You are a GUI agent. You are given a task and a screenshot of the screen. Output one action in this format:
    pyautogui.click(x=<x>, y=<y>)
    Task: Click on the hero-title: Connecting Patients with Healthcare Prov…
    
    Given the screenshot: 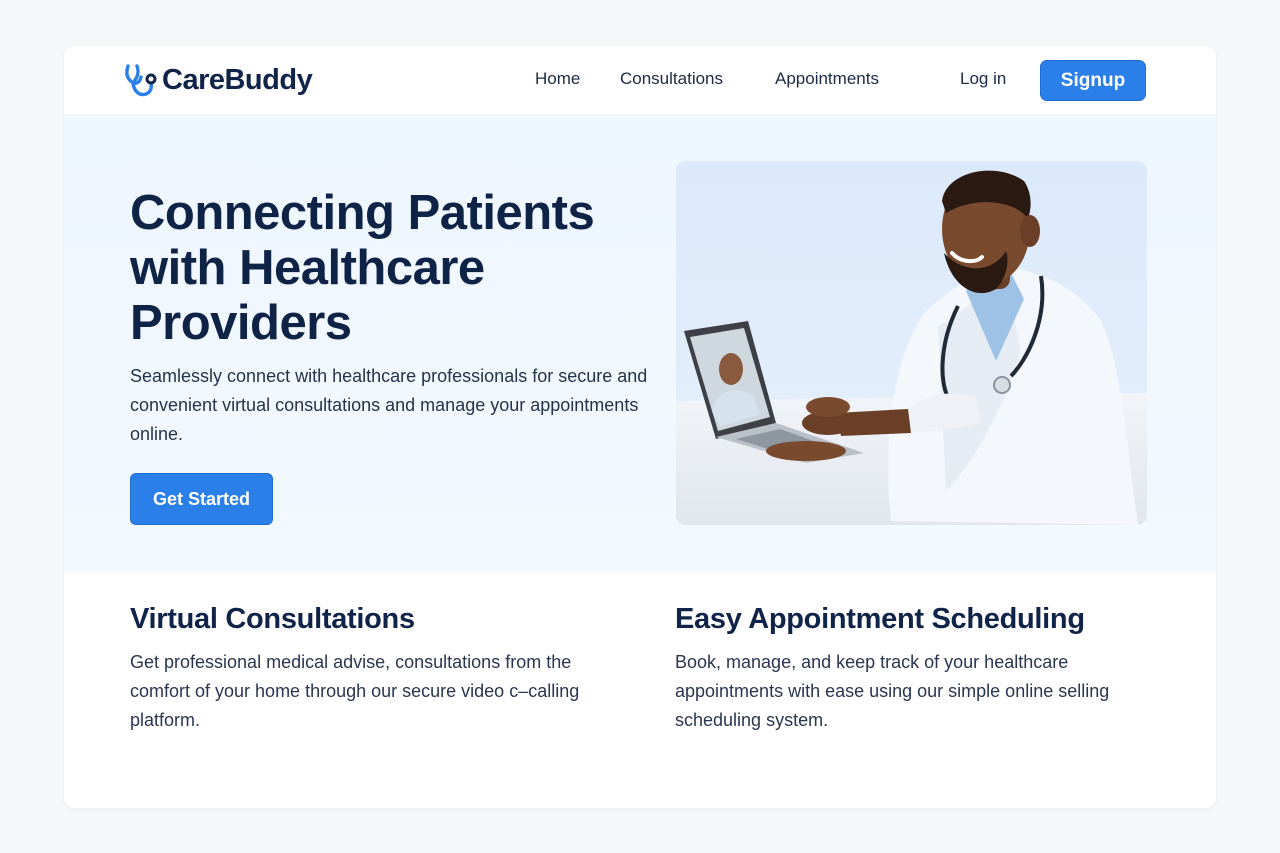 What is the action you would take?
    pyautogui.click(x=362, y=268)
    